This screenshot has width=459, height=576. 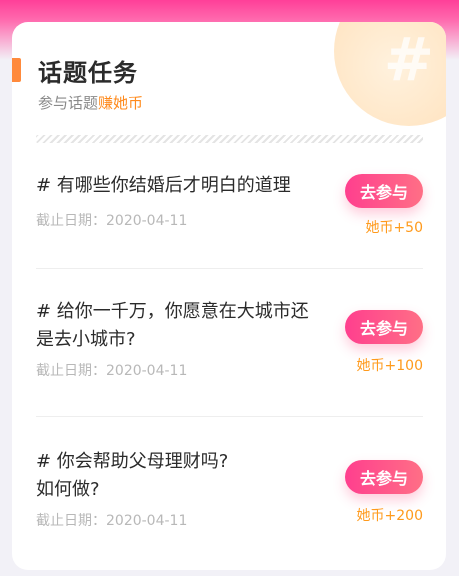 What do you see at coordinates (173, 326) in the screenshot?
I see `task-title: # 给你一千万，你愿意在大城市还是去小城市?` at bounding box center [173, 326].